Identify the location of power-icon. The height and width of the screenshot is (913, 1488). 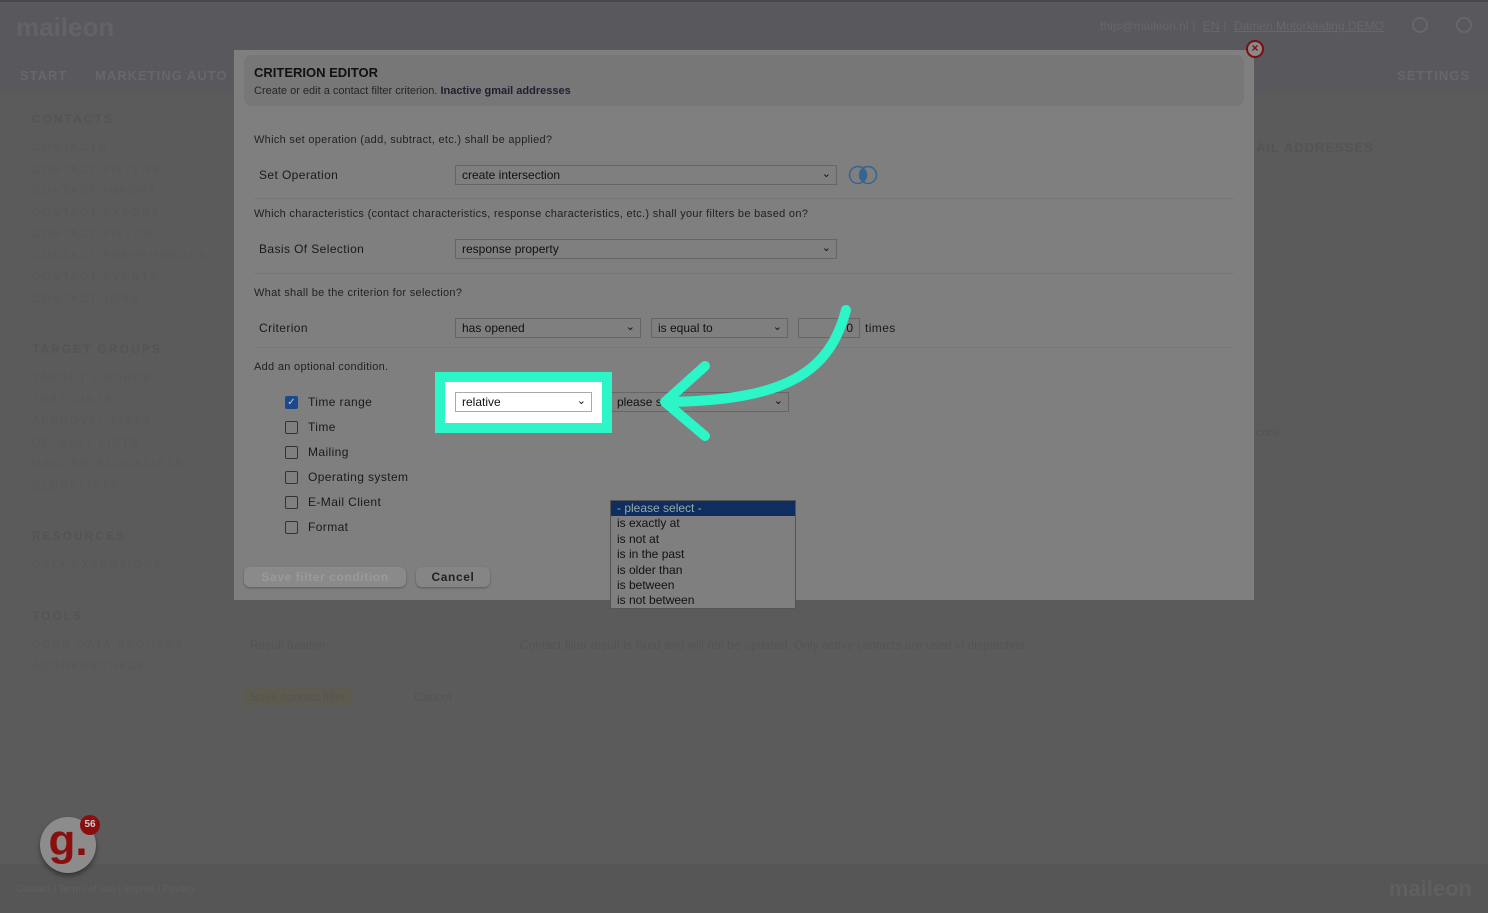
(1464, 25).